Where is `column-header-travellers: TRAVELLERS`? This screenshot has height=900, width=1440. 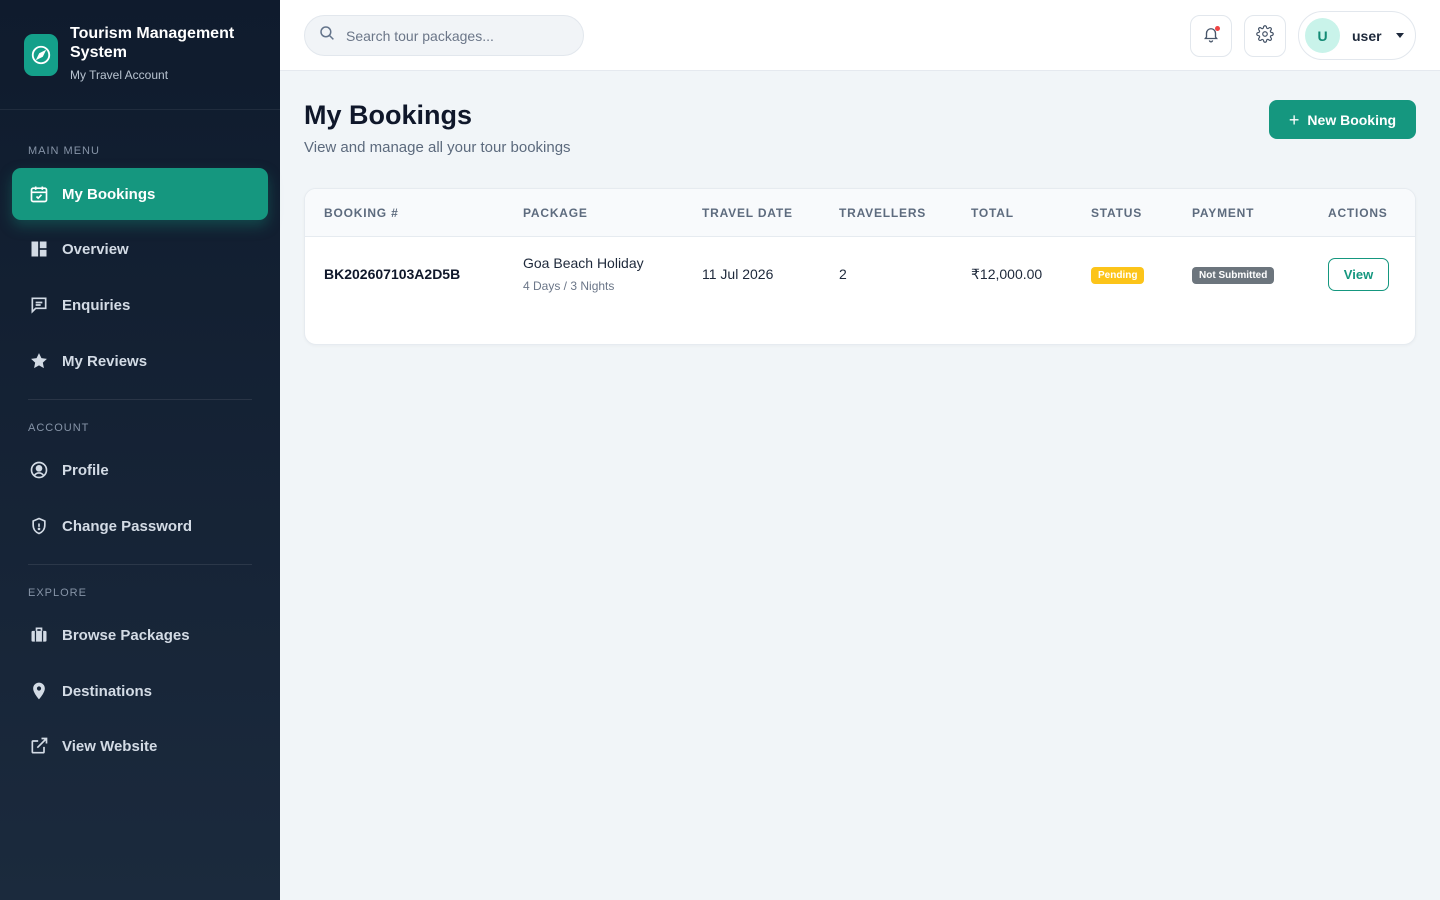 column-header-travellers: TRAVELLERS is located at coordinates (883, 213).